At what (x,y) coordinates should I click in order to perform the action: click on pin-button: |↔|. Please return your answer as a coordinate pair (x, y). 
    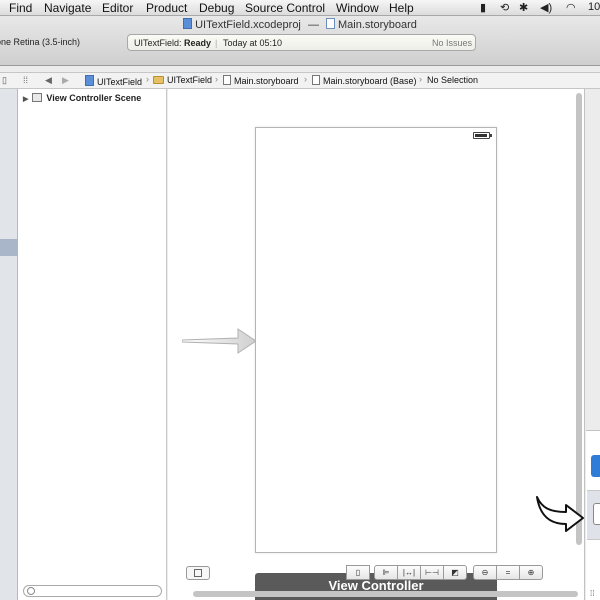
    Looking at the image, I should click on (409, 572).